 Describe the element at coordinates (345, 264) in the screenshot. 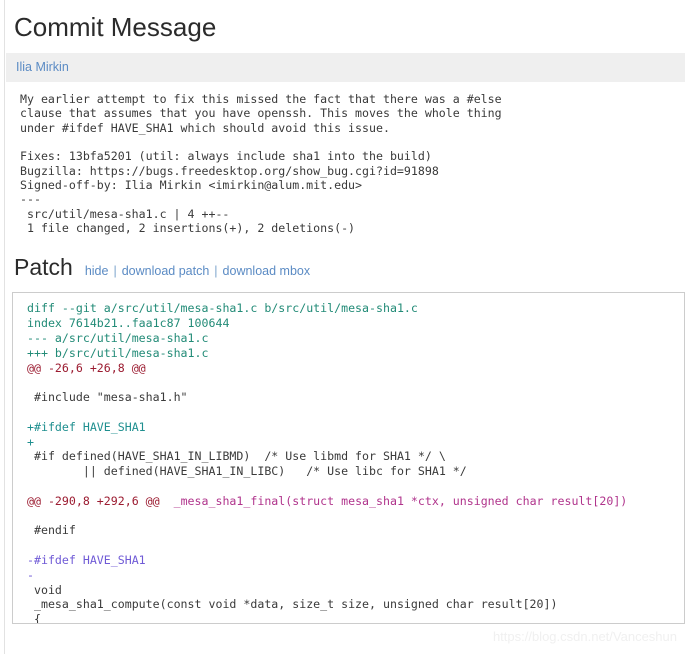

I see `patch-header: Patch hide | download patch | download mbox` at that location.